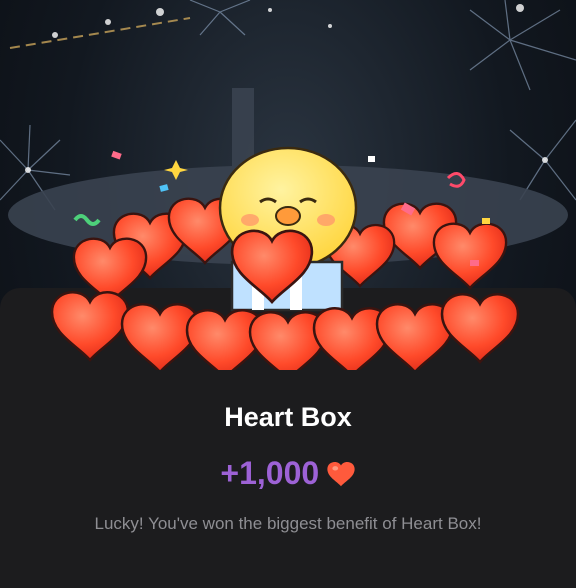 Image resolution: width=576 pixels, height=588 pixels. I want to click on reward-title: Heart Box, so click(288, 417).